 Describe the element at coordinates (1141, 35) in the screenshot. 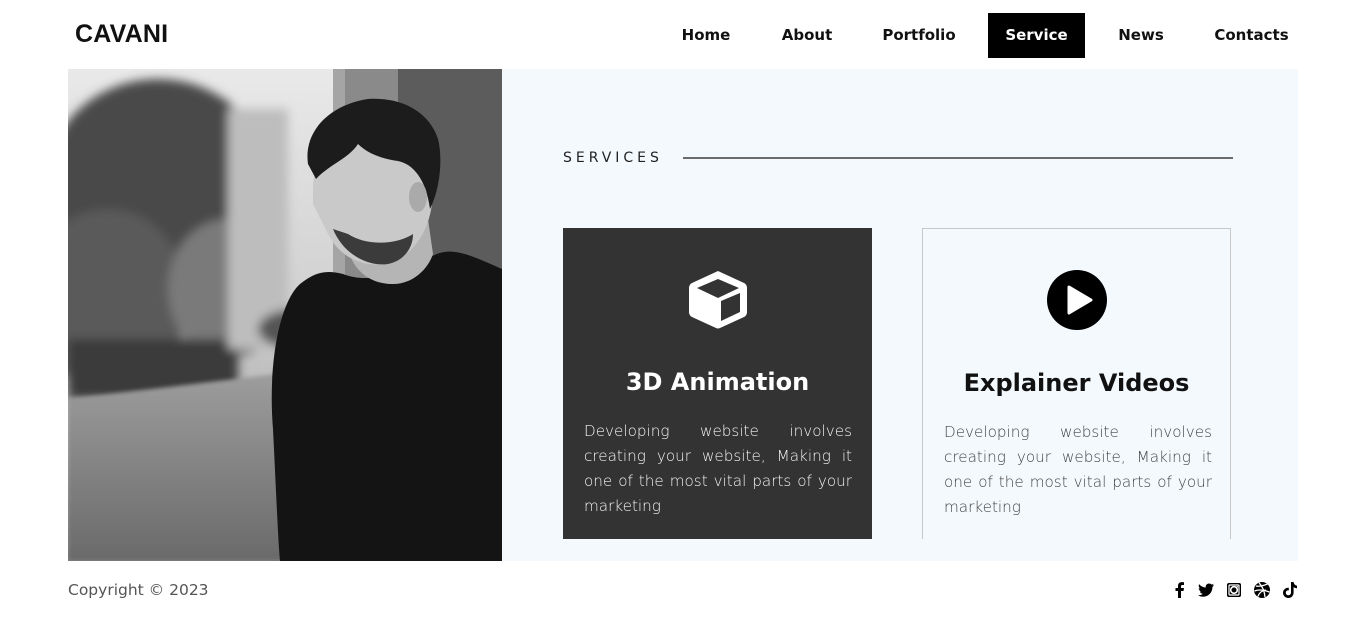

I see `nav-news: News` at that location.